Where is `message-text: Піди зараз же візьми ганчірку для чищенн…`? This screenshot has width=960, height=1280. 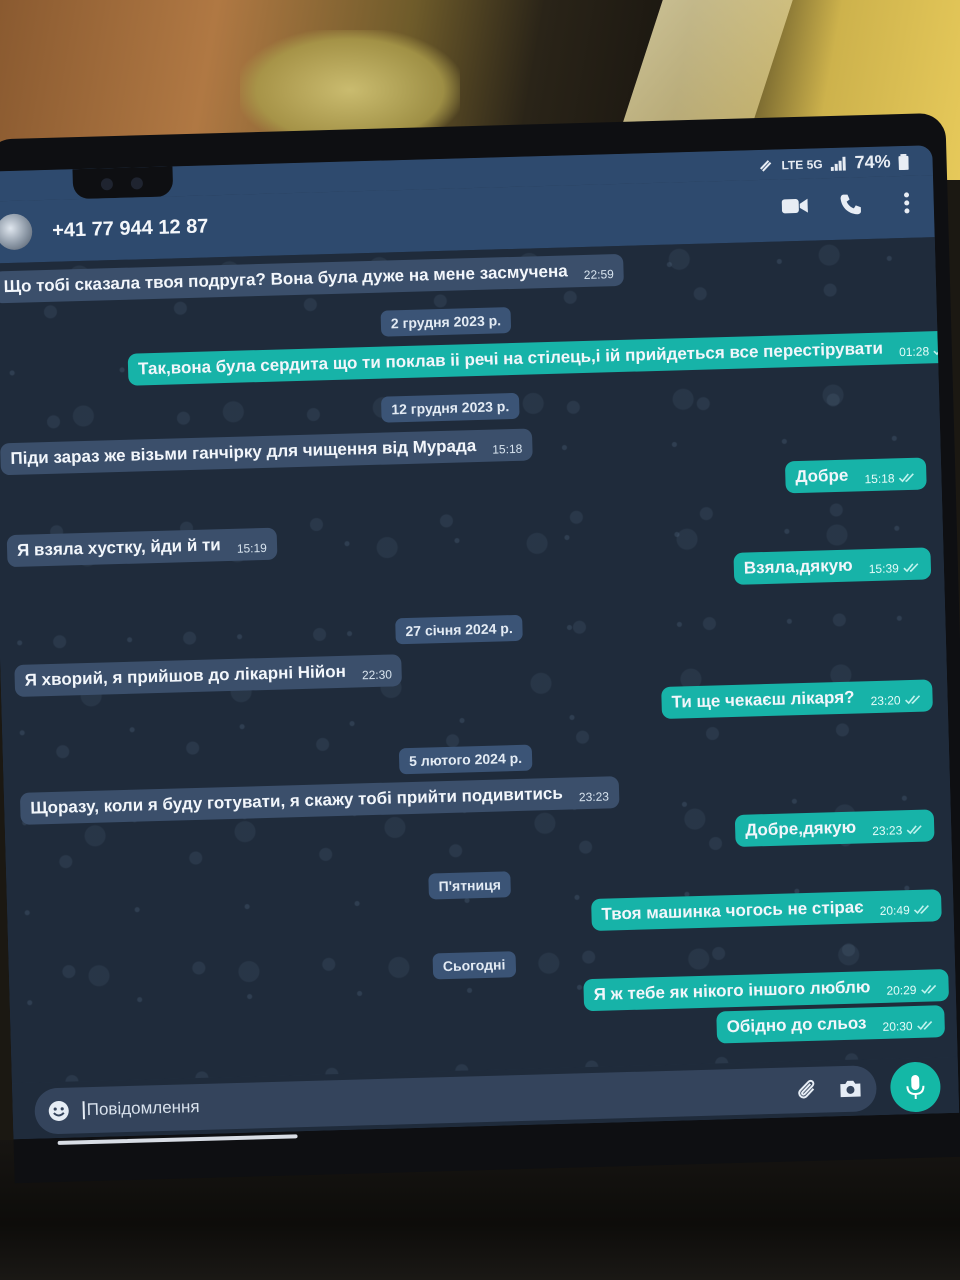
message-text: Піди зараз же візьми ганчірку для чищенн… is located at coordinates (243, 452).